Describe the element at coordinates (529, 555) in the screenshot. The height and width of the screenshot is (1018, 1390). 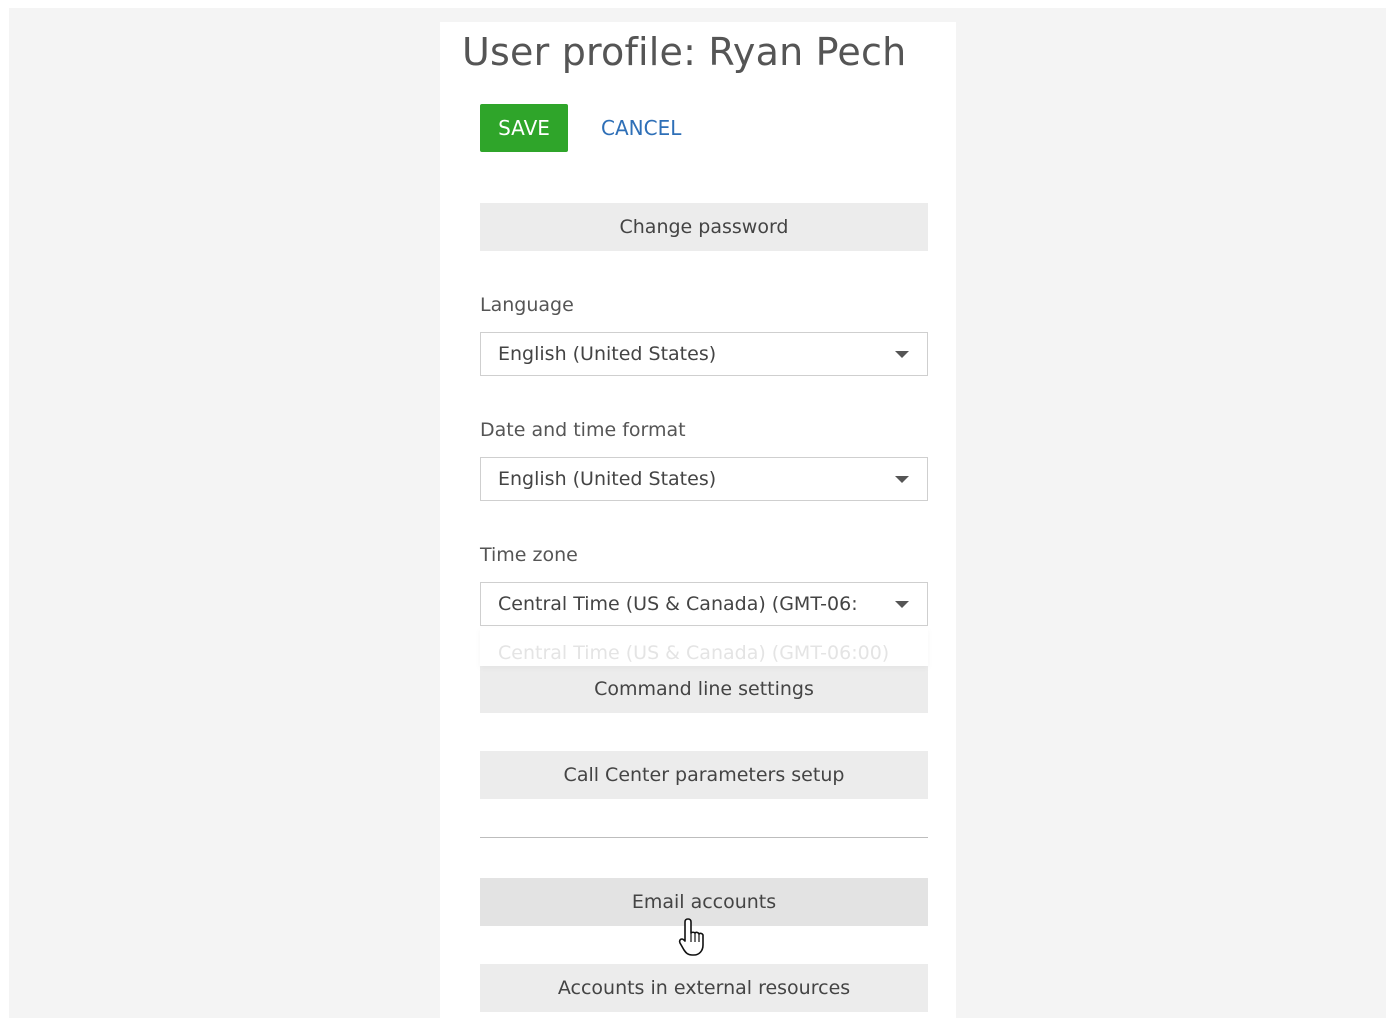
I see `time-zone-label: Time zone` at that location.